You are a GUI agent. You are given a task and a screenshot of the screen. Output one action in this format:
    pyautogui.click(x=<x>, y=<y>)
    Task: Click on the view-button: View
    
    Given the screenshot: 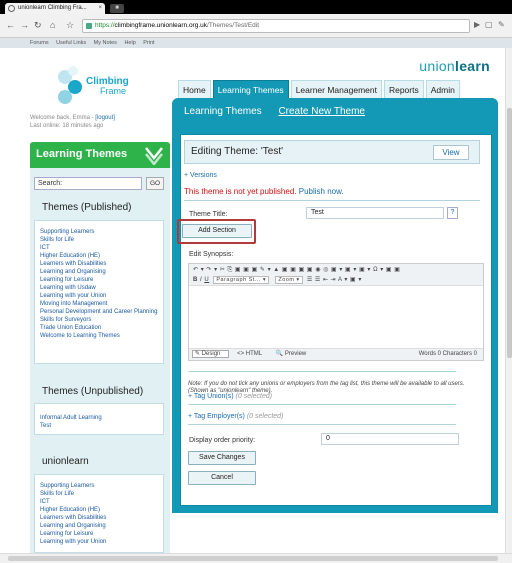 What is the action you would take?
    pyautogui.click(x=451, y=152)
    